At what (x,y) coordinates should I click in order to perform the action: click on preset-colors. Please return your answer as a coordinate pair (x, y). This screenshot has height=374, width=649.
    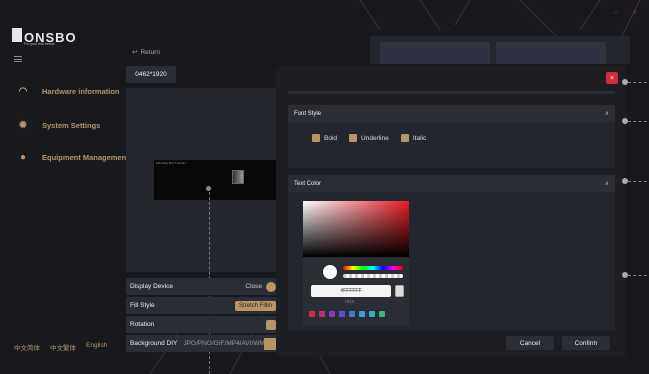
    Looking at the image, I should click on (347, 314).